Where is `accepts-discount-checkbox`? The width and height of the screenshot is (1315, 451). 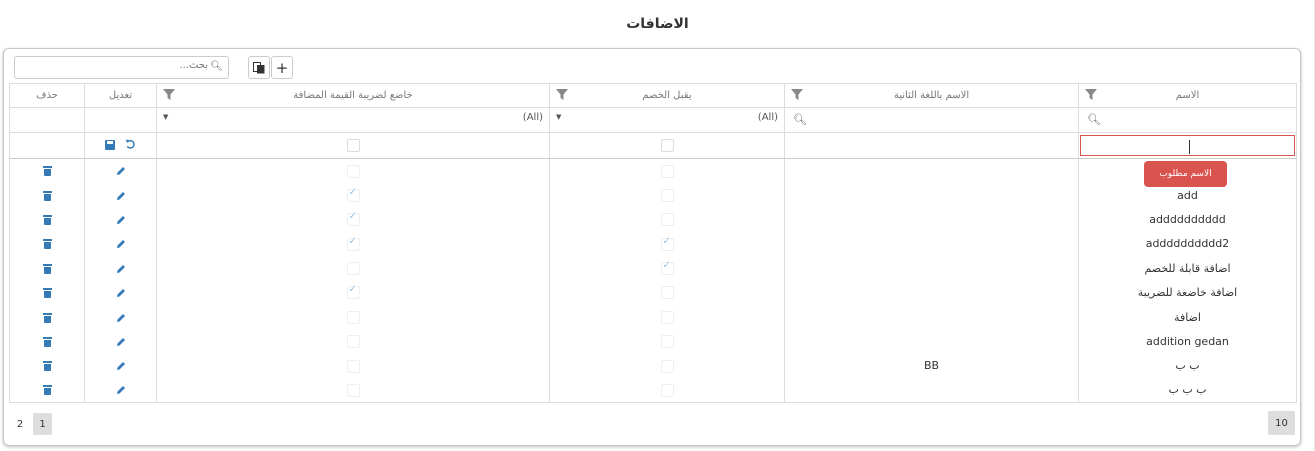
accepts-discount-checkbox is located at coordinates (667, 146).